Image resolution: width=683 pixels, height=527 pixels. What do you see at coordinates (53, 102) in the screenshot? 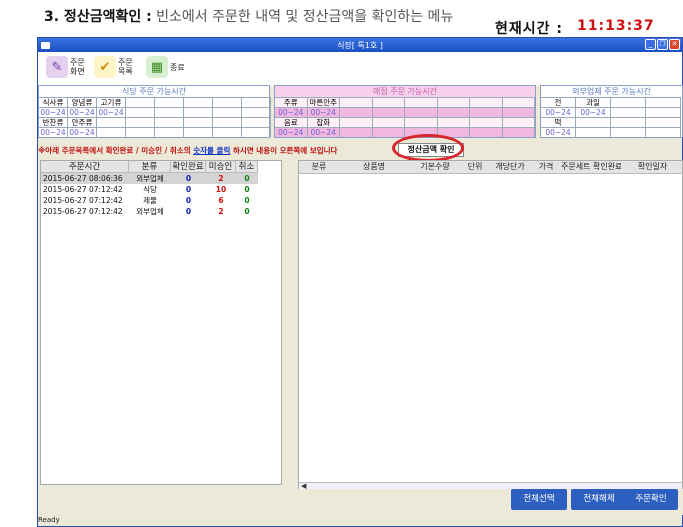
I see `hours-cell: 식사류` at bounding box center [53, 102].